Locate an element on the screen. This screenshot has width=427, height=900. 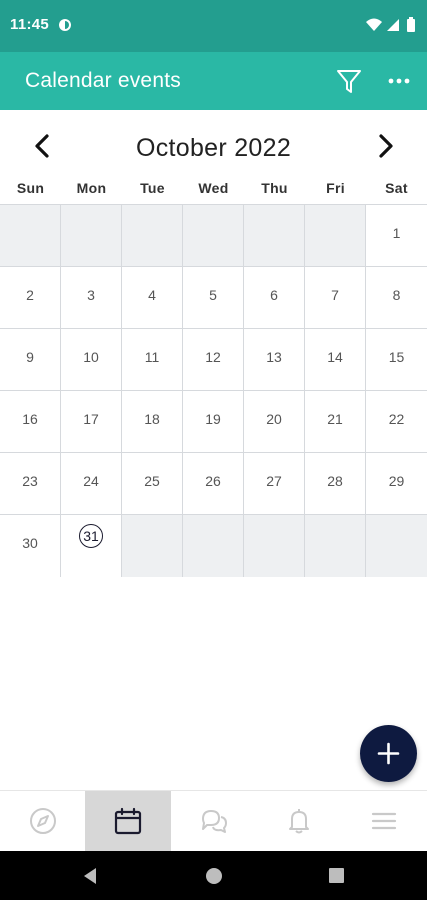
nav-item-notifications is located at coordinates (298, 821).